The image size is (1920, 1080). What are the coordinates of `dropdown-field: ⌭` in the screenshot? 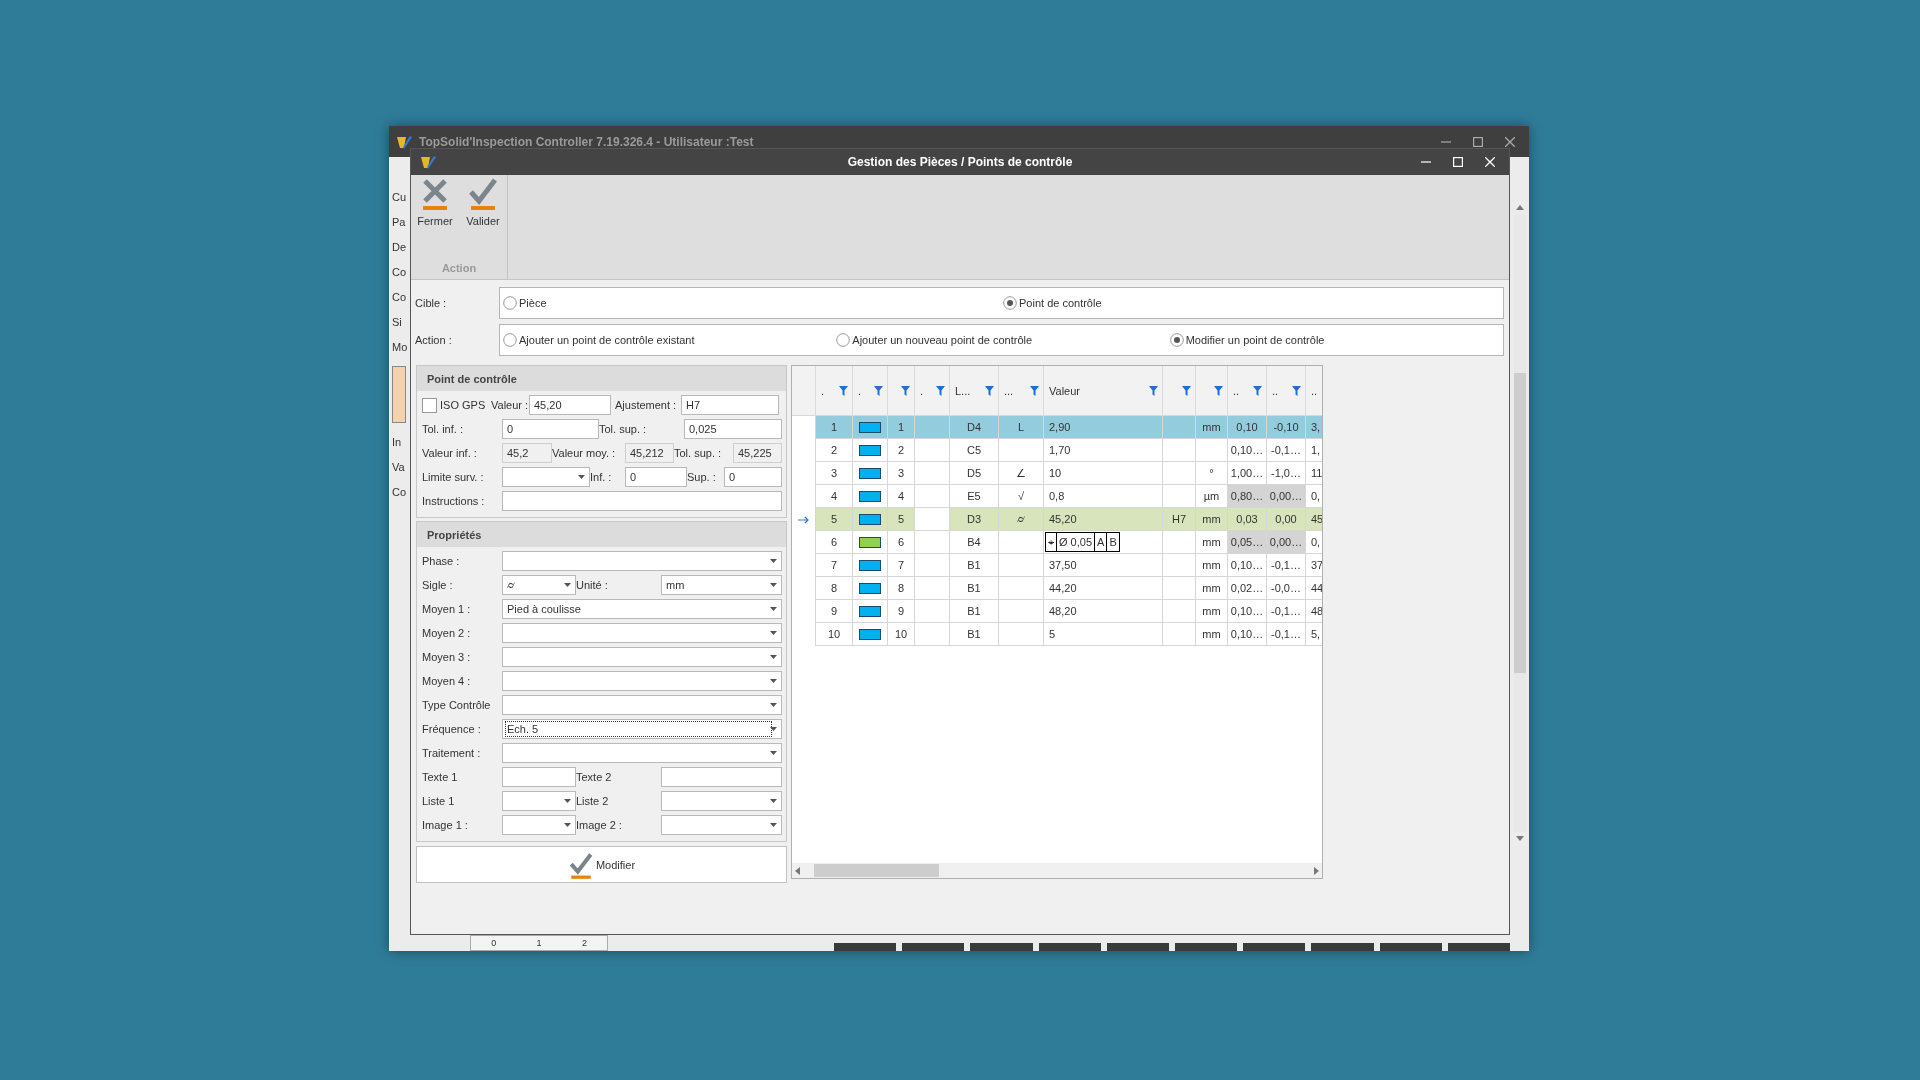 It's located at (539, 585).